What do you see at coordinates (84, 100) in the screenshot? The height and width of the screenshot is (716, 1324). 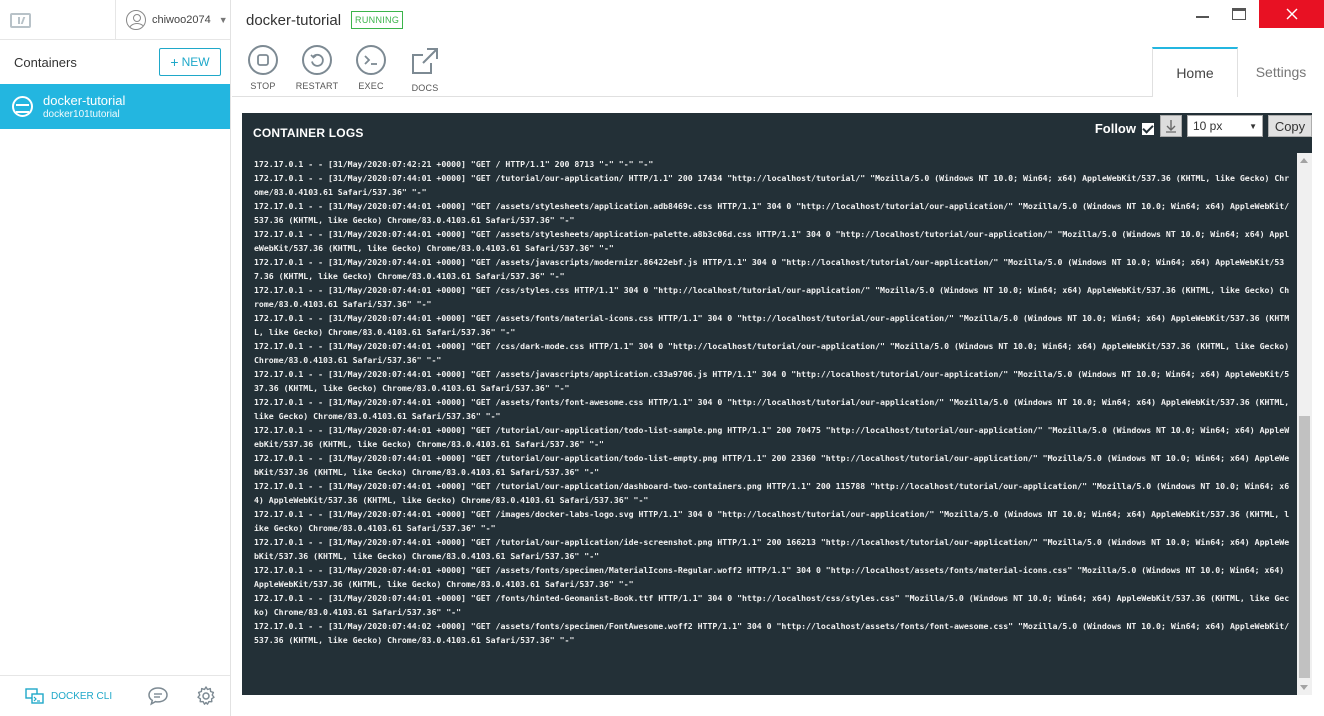 I see `container-item-name: docker-tutorial` at bounding box center [84, 100].